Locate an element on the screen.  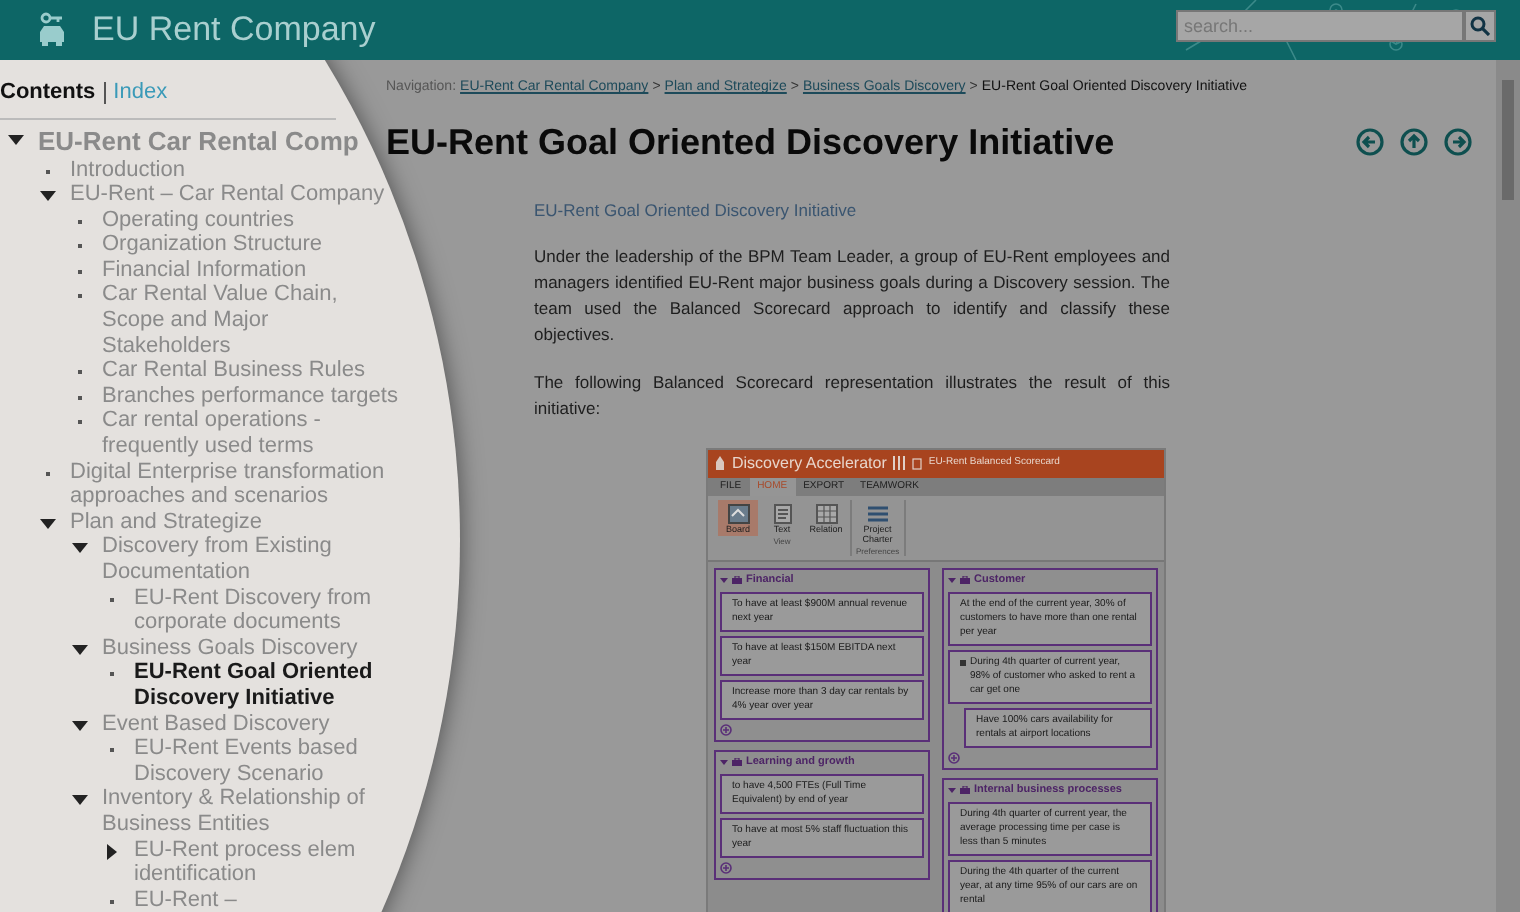
toc-link: Business Goals Discovery is located at coordinates (230, 648).